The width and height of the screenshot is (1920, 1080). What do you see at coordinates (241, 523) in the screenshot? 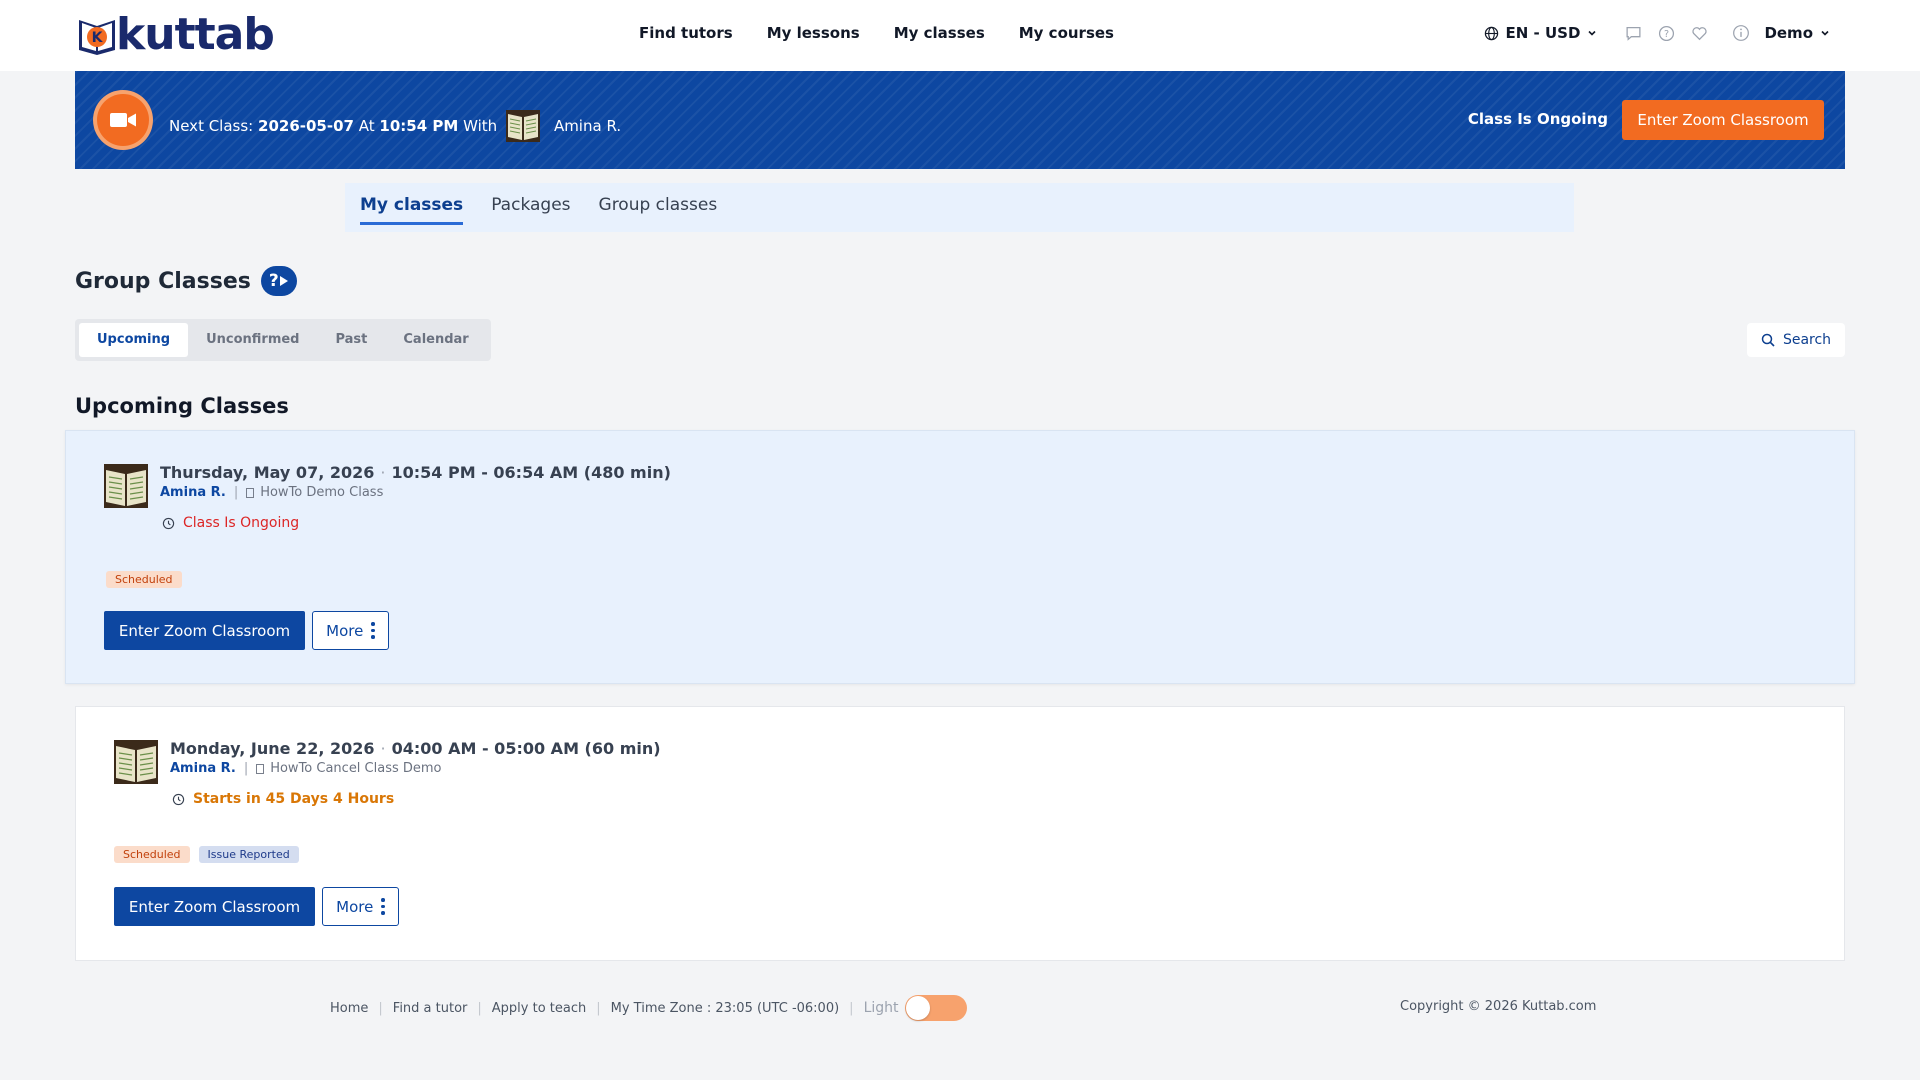
I see `class-status-text: Class Is Ongoing` at bounding box center [241, 523].